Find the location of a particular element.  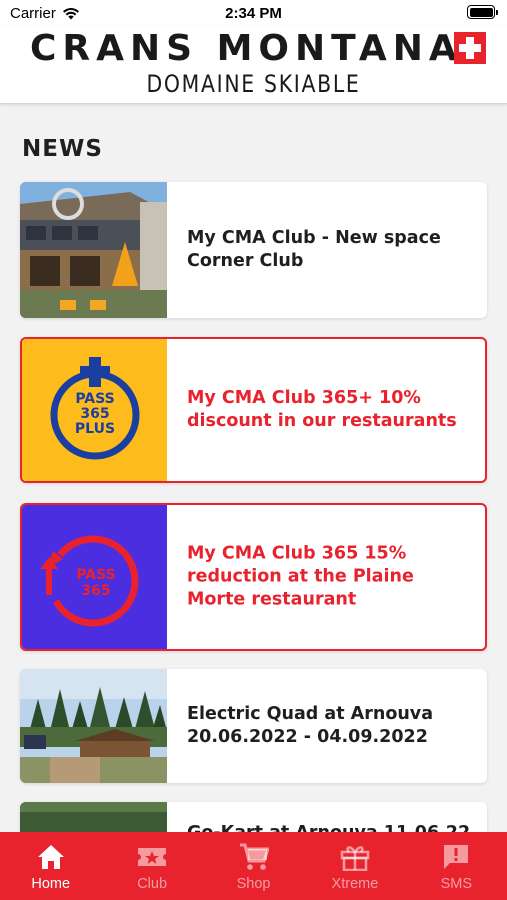

status-bar: Carrier 2:34 PM is located at coordinates (253, 13).